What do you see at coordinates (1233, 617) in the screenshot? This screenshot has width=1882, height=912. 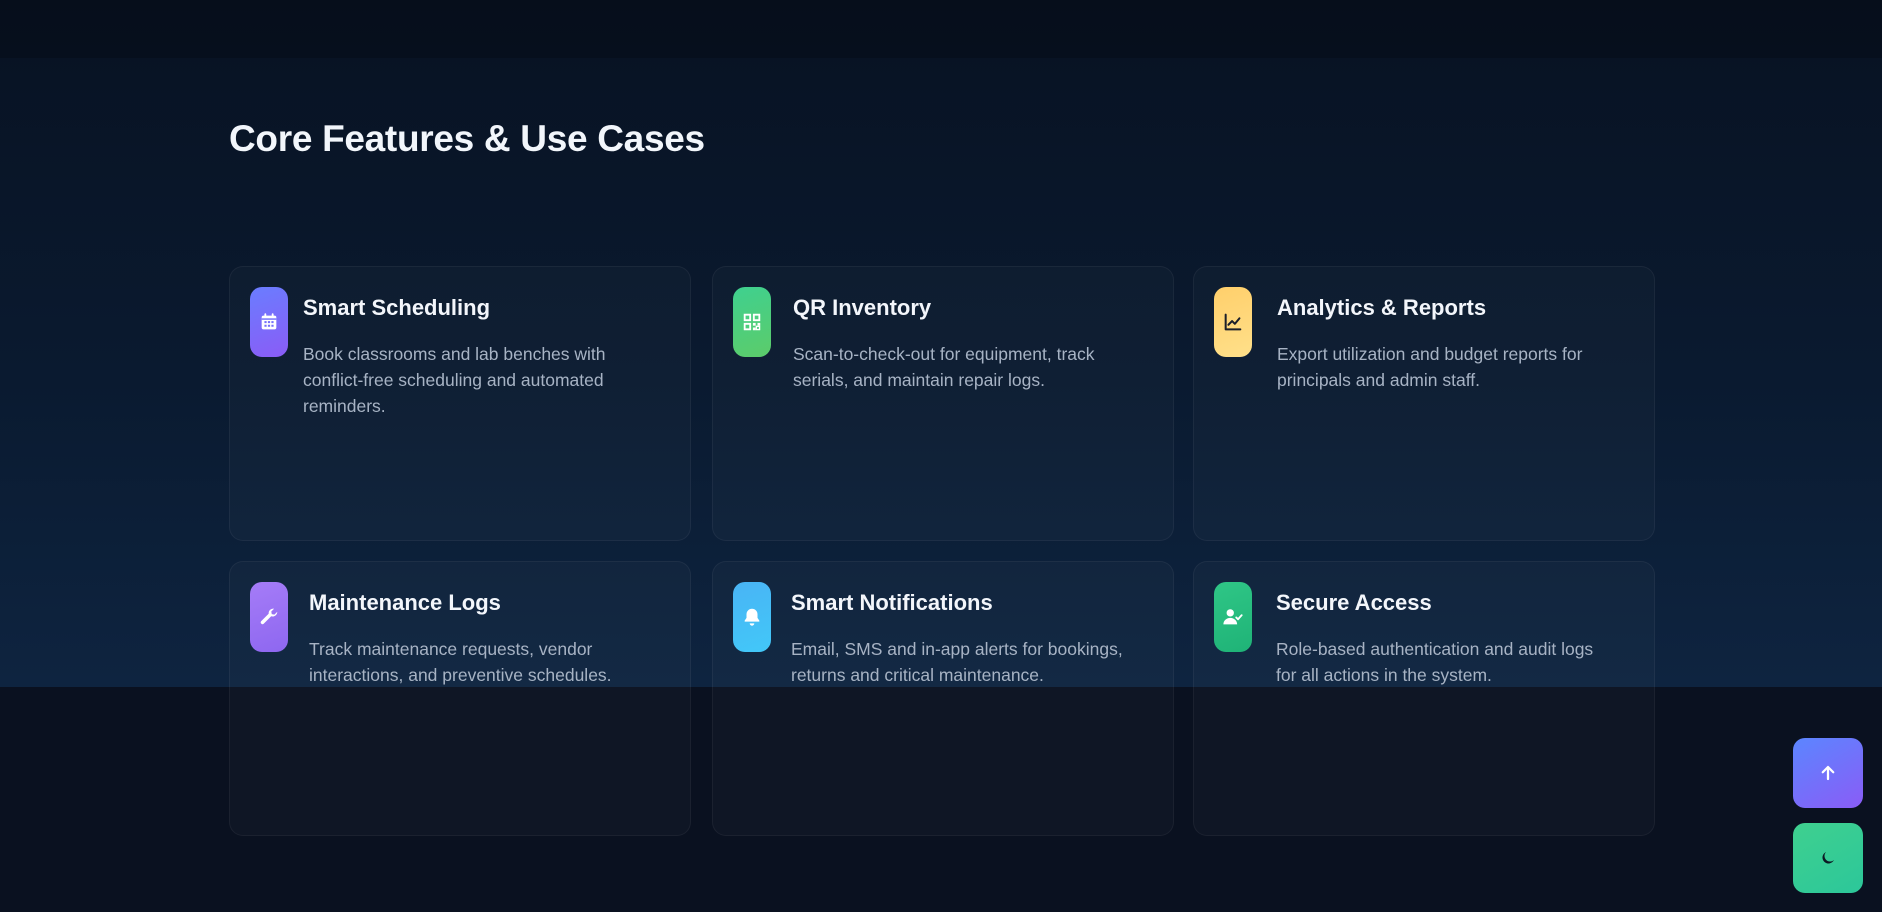 I see `user-check-icon` at bounding box center [1233, 617].